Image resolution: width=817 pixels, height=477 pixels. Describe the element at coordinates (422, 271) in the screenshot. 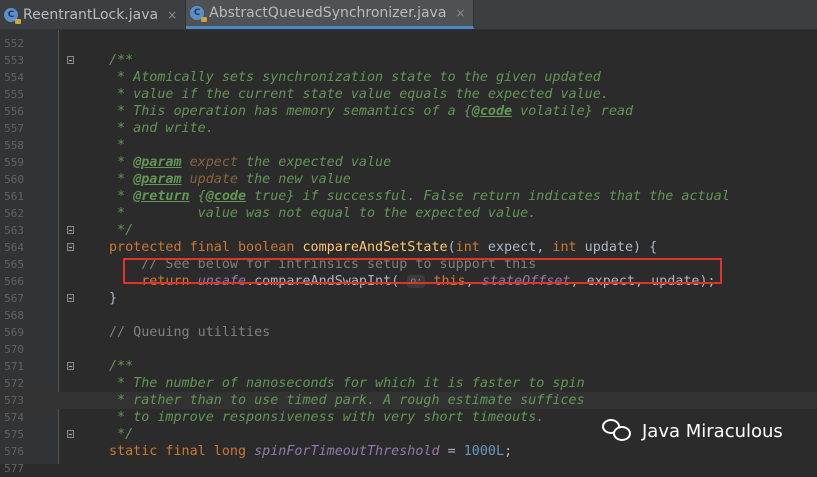

I see `highlight-box` at that location.